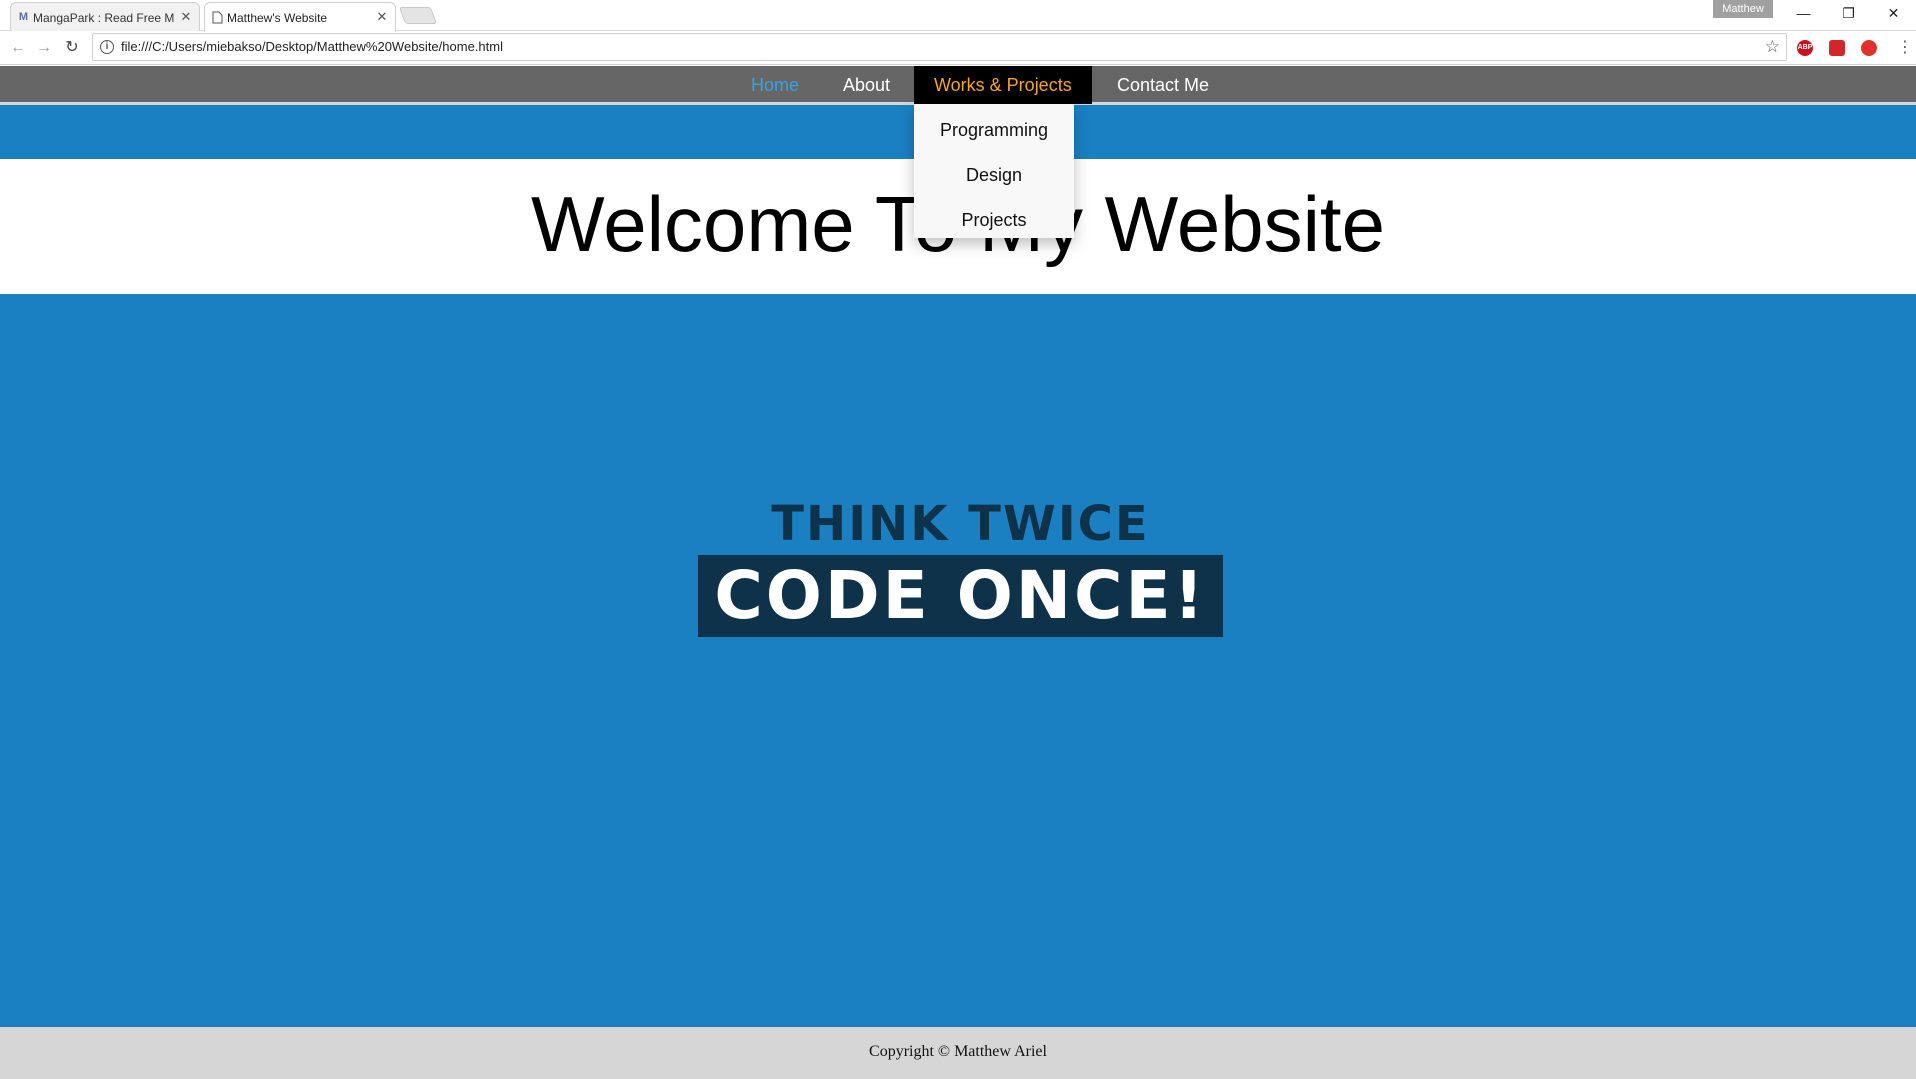 The image size is (1916, 1079). Describe the element at coordinates (277, 17) in the screenshot. I see `tab-label: Matthew's Website` at that location.